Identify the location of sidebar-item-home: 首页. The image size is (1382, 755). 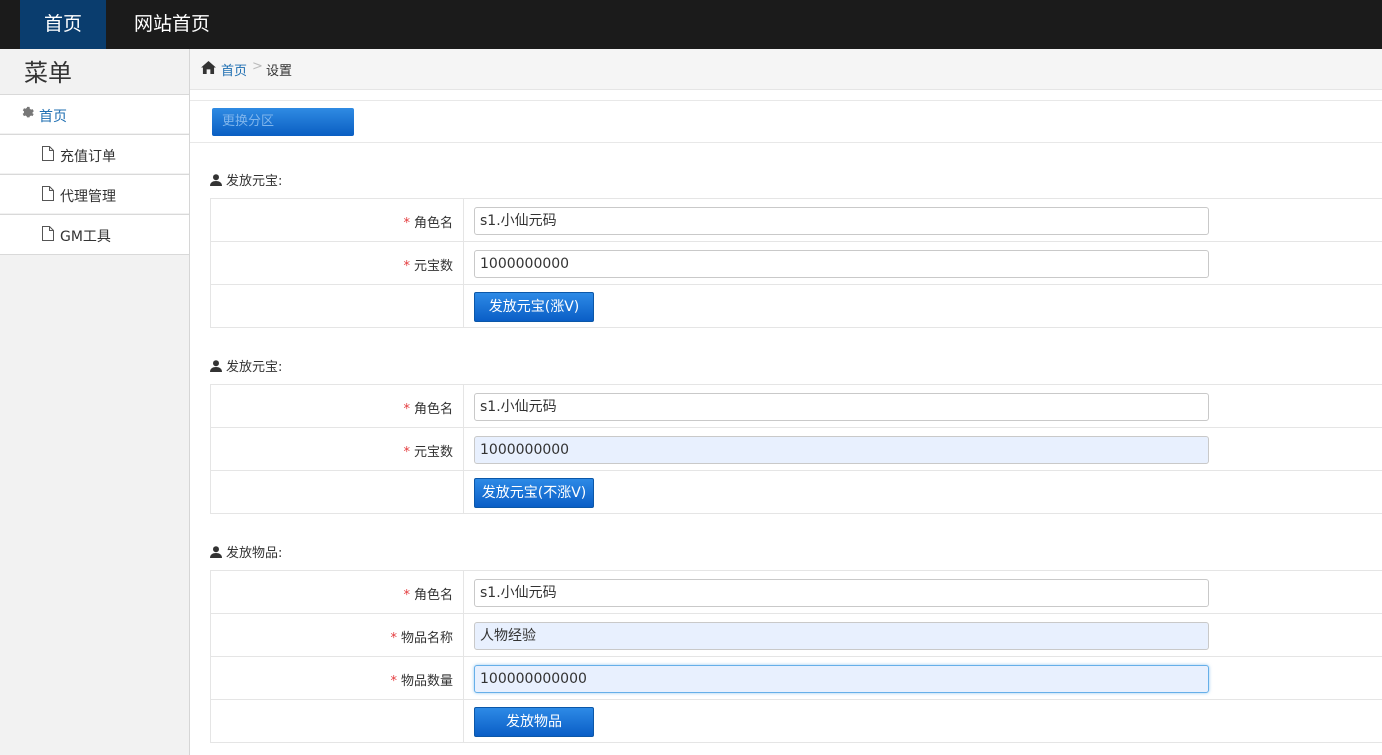
(94, 113).